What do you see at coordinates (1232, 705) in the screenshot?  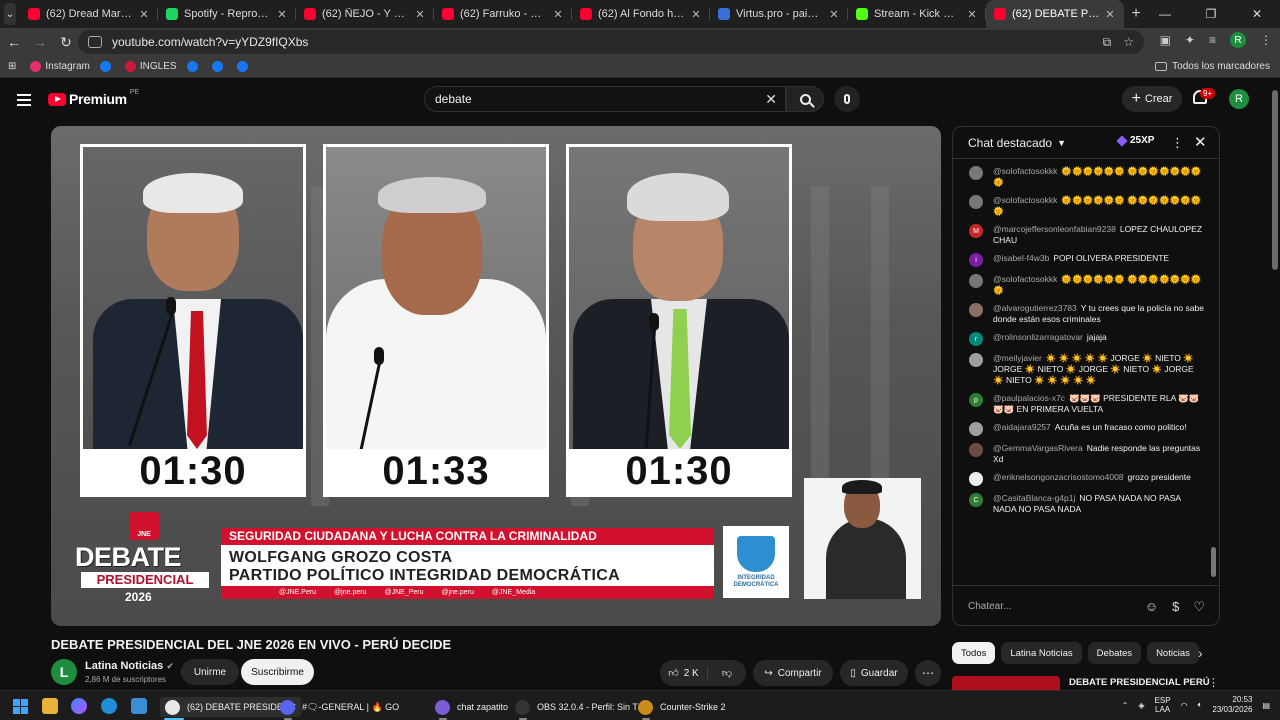 I see `clock: 20:53 23/03/2026` at bounding box center [1232, 705].